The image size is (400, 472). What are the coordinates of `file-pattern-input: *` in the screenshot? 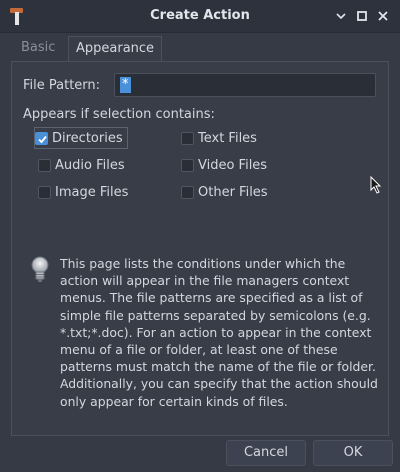 It's located at (245, 85).